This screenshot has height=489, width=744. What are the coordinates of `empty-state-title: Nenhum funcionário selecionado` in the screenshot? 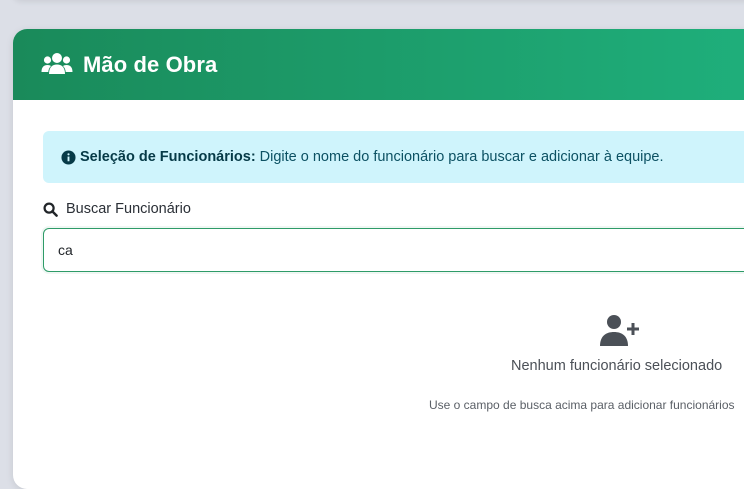 It's located at (617, 366).